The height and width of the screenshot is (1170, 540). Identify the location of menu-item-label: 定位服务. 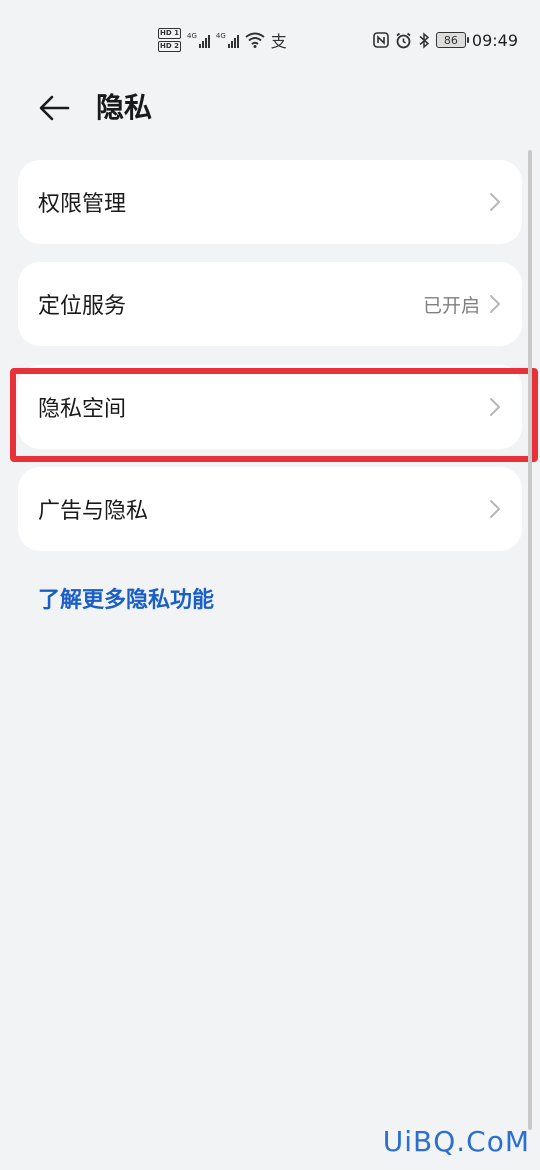
(82, 306).